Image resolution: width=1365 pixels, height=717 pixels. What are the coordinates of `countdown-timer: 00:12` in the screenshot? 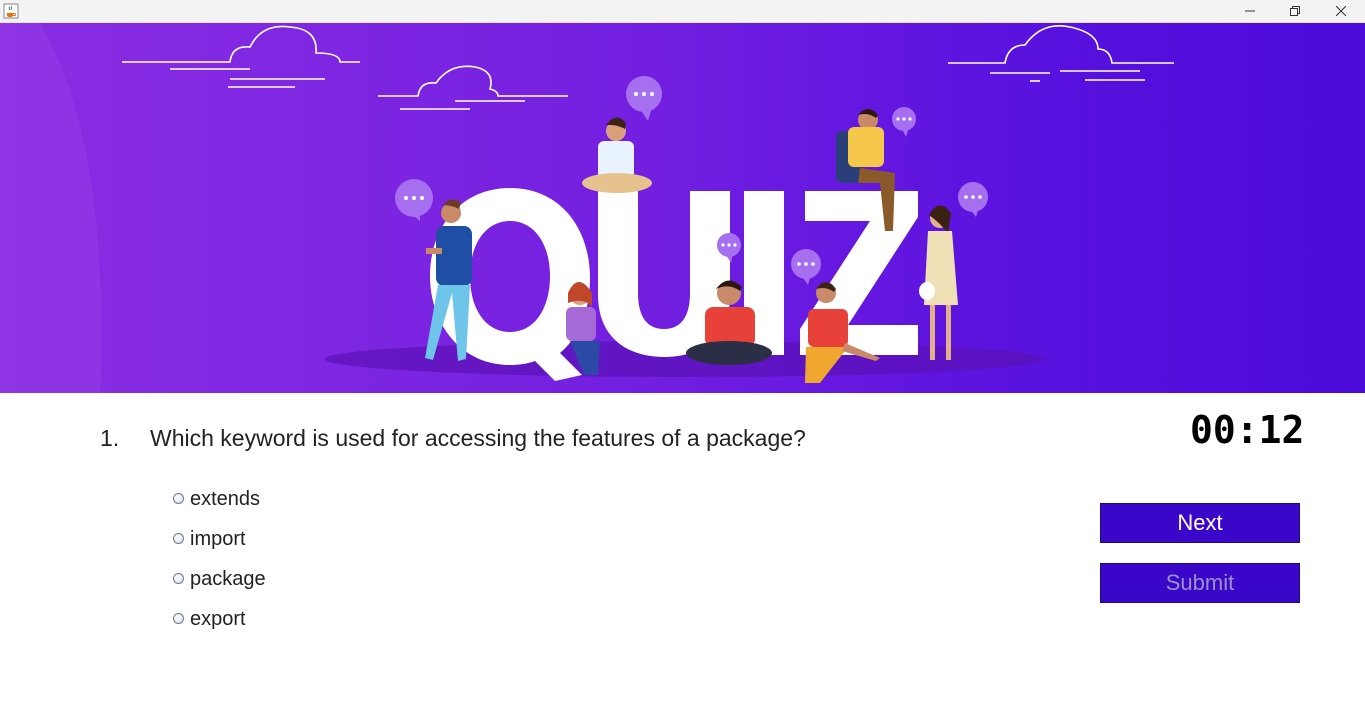 It's located at (1247, 430).